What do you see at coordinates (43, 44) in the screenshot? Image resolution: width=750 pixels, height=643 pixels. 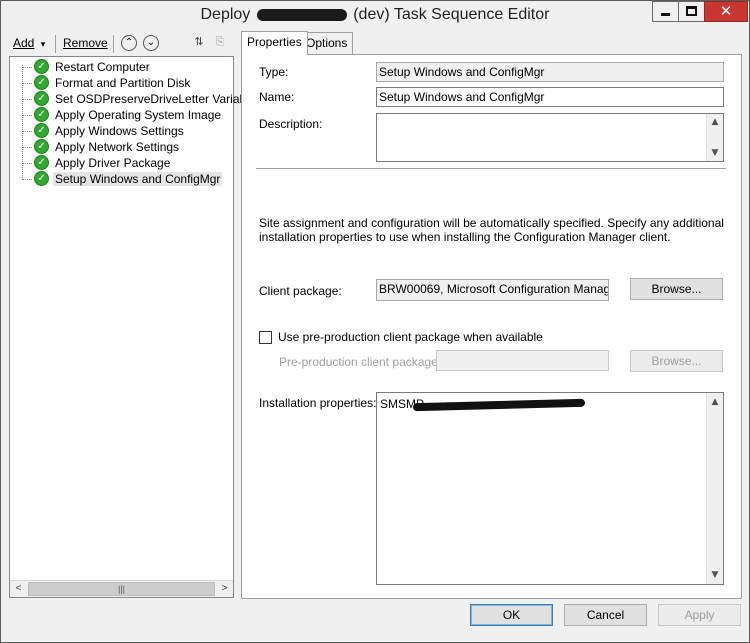 I see `chevron-down-icon: ▾` at bounding box center [43, 44].